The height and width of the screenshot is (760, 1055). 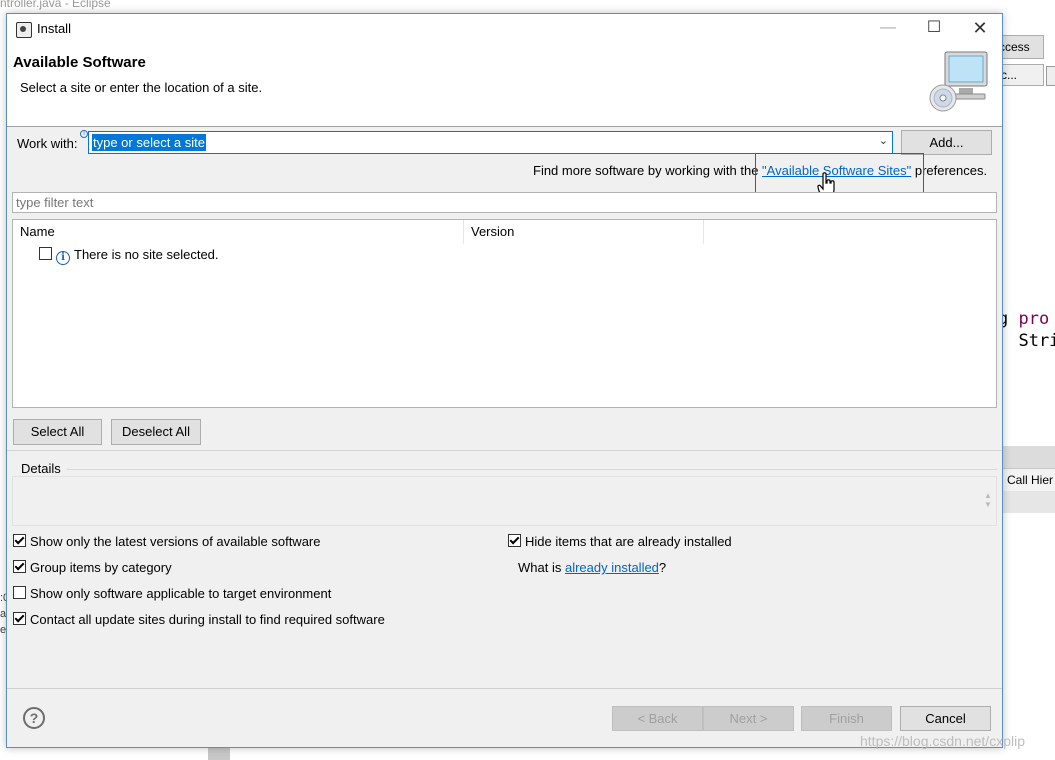 I want to click on deselect-all-button: Deselect All, so click(x=156, y=432).